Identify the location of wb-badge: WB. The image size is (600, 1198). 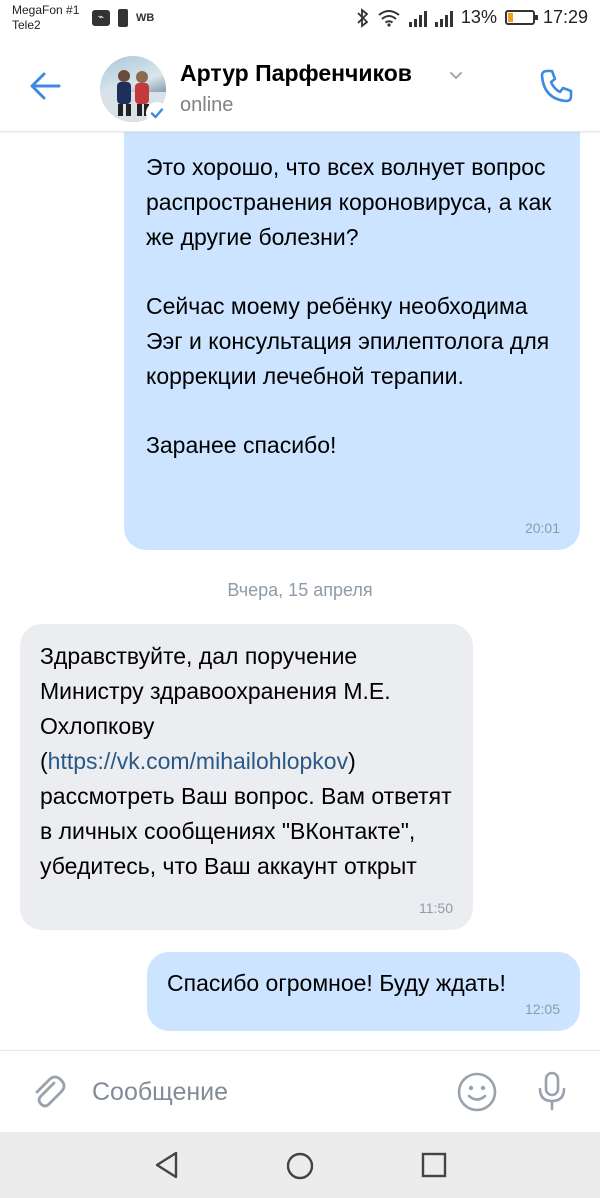
(145, 18).